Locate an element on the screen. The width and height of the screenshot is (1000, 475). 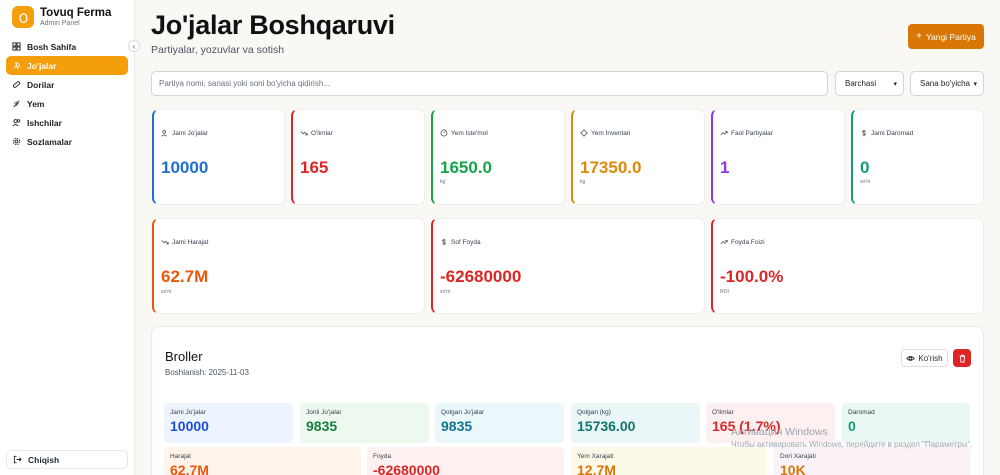
stat-label: Yem Inventari is located at coordinates (611, 133).